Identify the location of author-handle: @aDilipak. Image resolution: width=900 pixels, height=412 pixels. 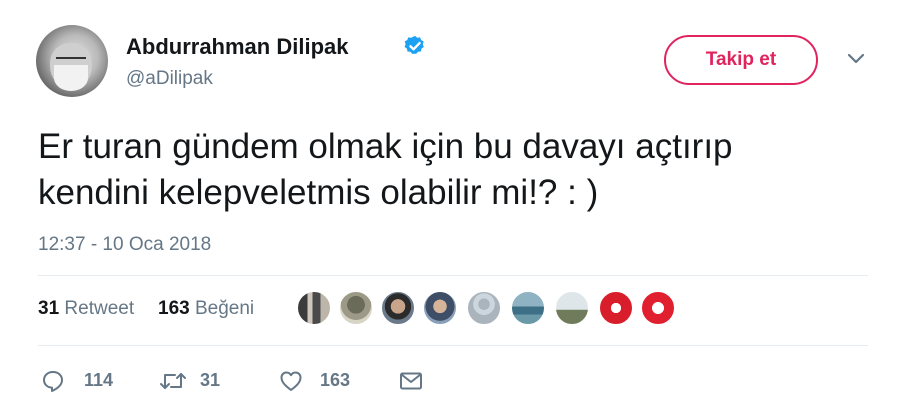
(169, 79).